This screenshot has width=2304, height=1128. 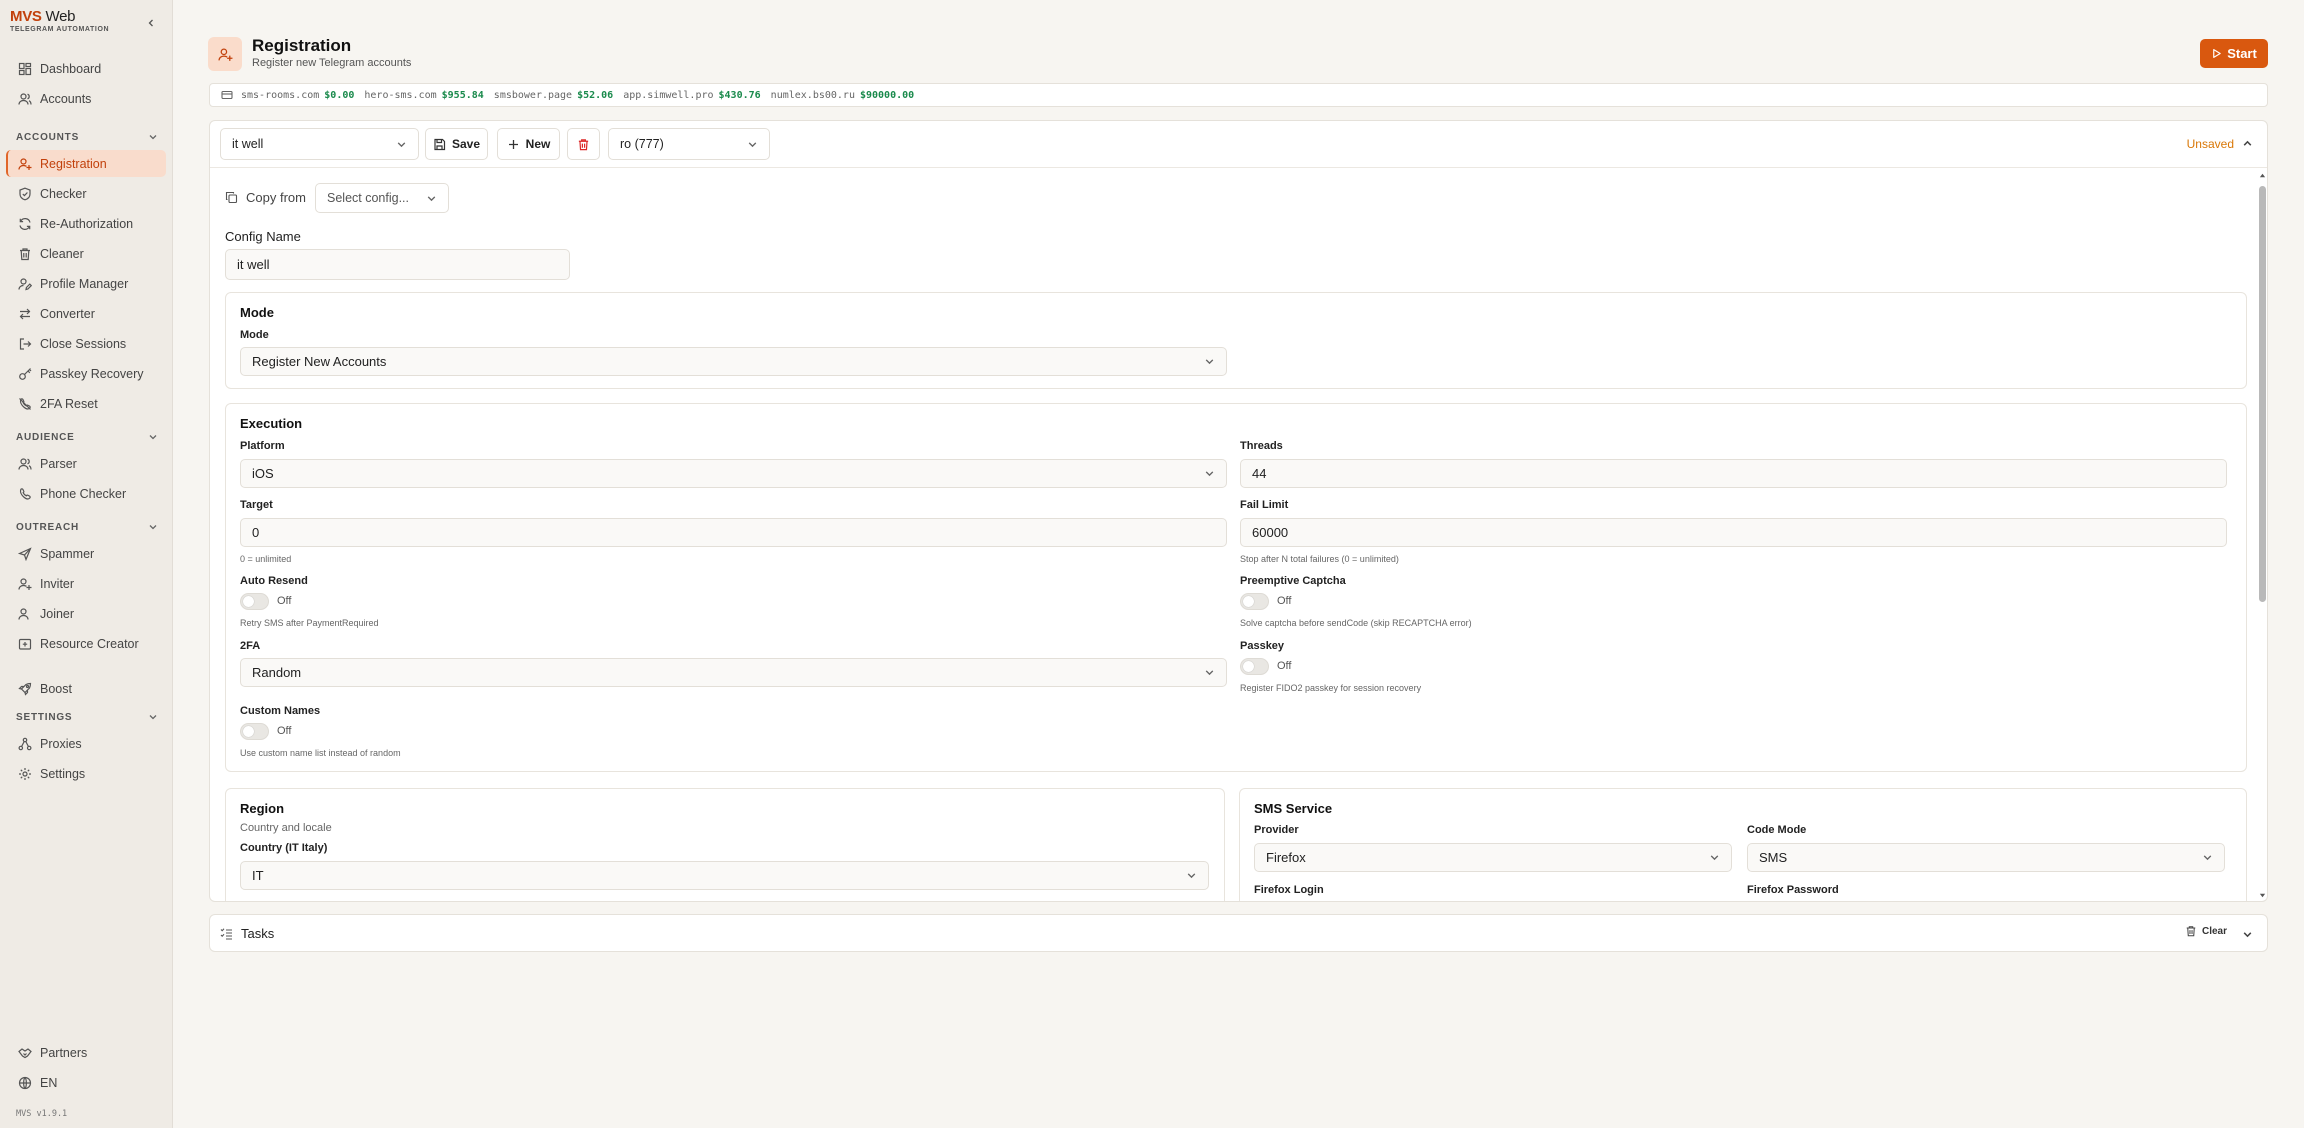 I want to click on sidebar-item-proxies: Proxies, so click(x=86, y=743).